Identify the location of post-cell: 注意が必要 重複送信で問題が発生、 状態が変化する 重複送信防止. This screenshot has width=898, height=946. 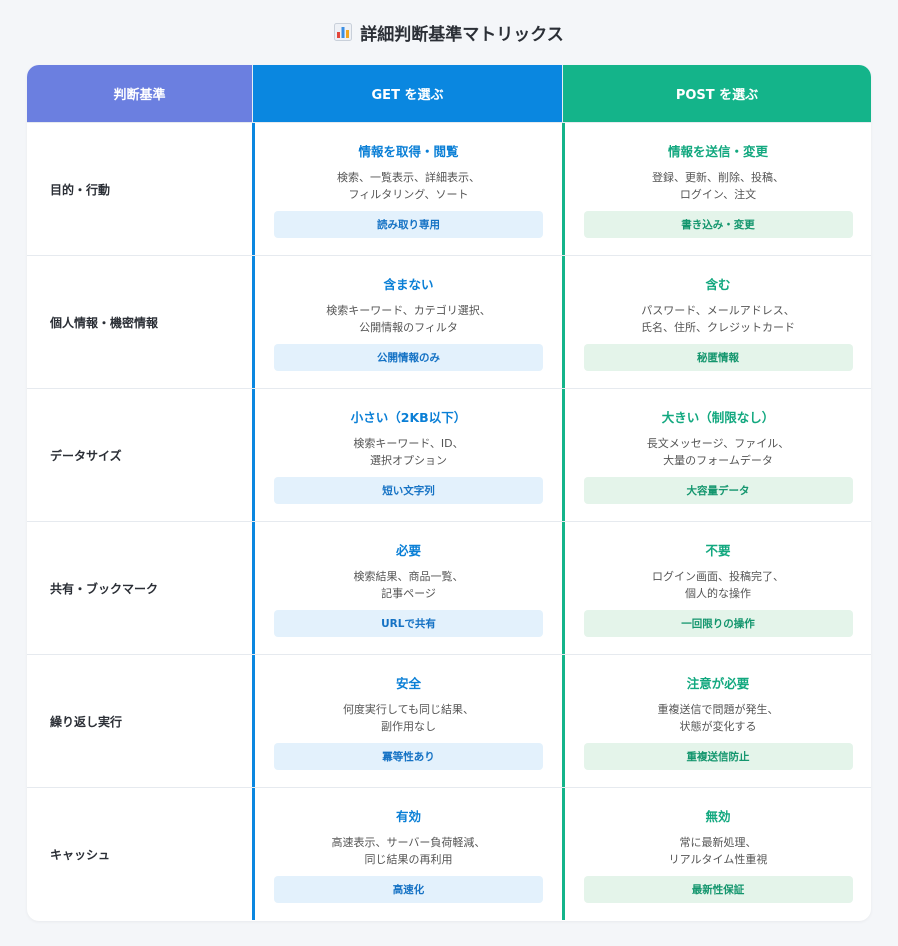
(716, 721).